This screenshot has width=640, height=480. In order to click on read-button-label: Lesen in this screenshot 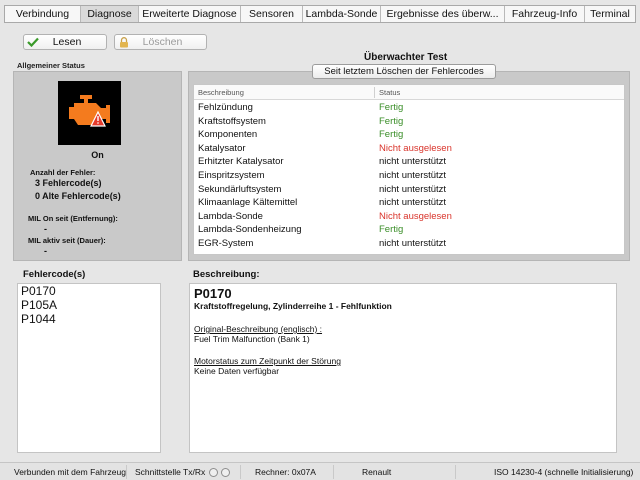, I will do `click(67, 42)`.